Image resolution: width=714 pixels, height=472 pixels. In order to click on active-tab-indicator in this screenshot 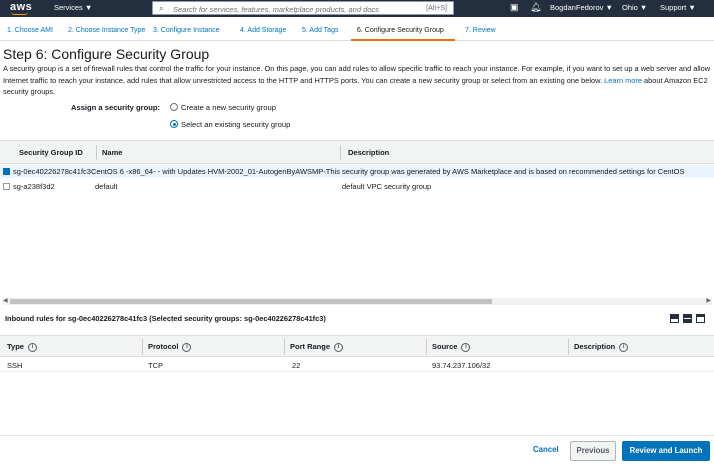, I will do `click(403, 40)`.